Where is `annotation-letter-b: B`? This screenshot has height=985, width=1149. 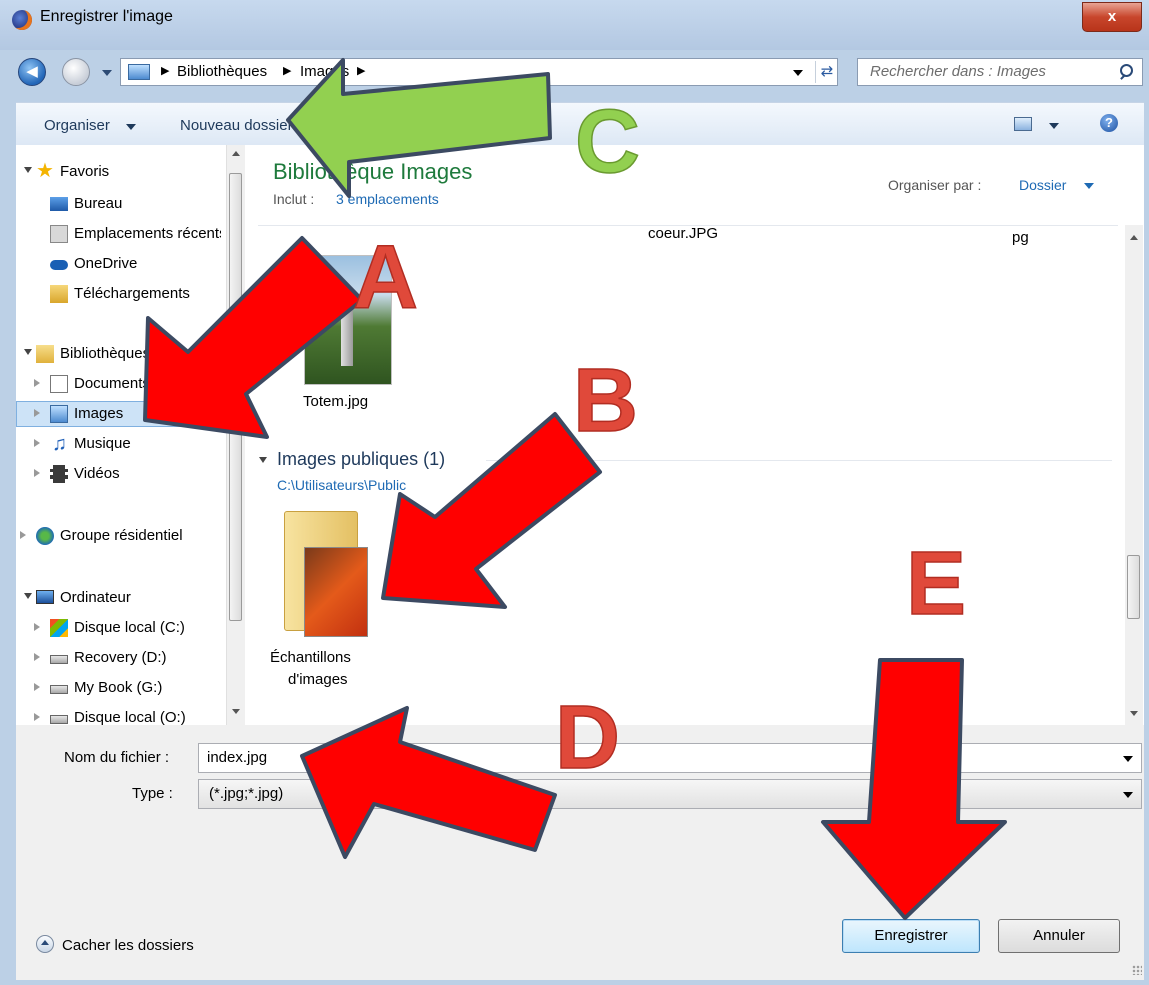
annotation-letter-b: B is located at coordinates (605, 401).